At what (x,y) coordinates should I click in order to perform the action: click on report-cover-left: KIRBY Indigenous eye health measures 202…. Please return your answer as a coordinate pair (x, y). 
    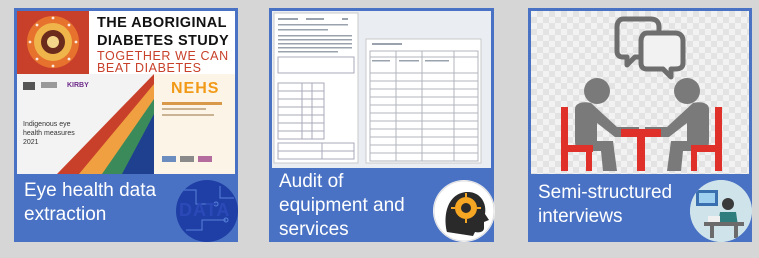
    Looking at the image, I should click on (85, 124).